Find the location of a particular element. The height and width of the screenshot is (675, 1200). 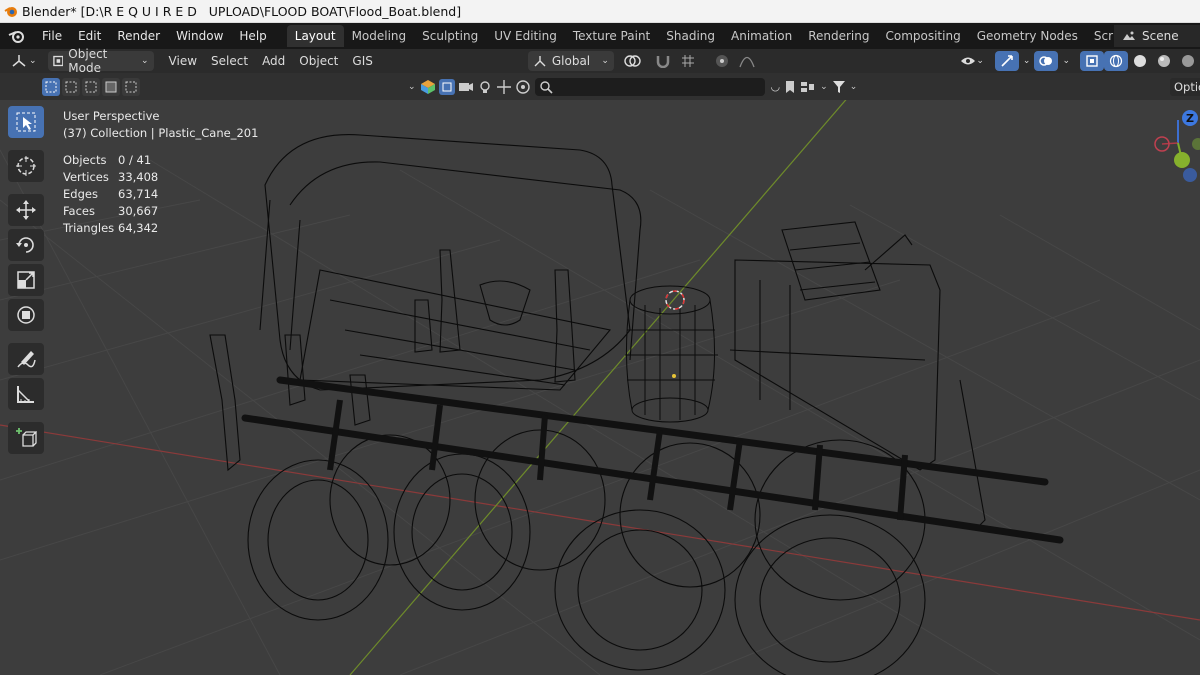

snap-target-button is located at coordinates (690, 61).